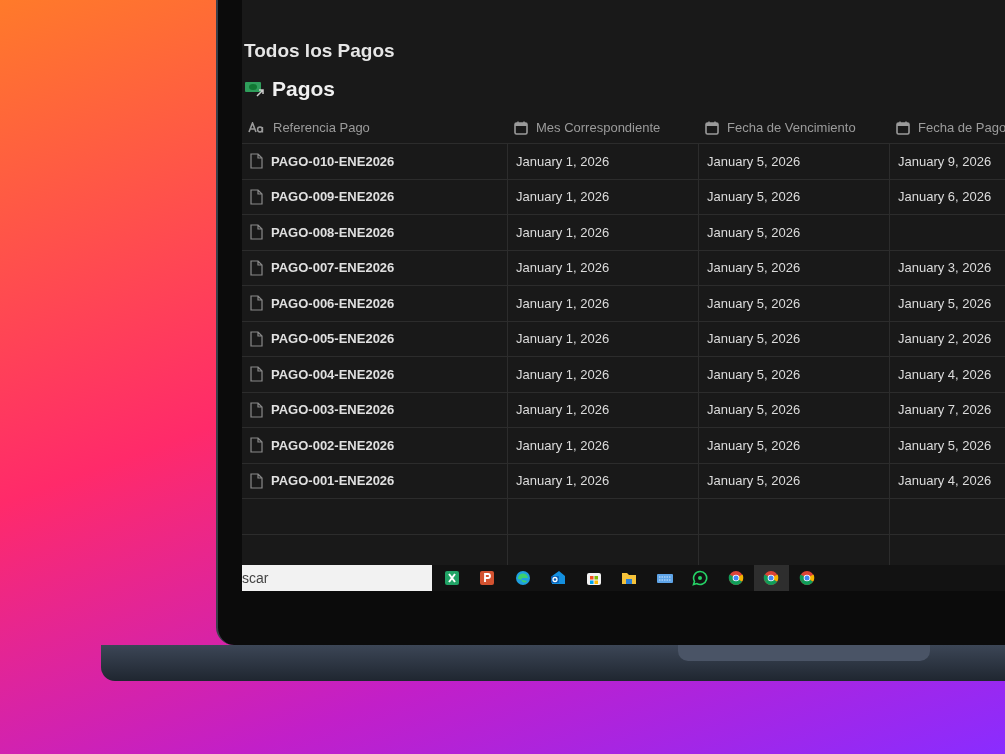 The width and height of the screenshot is (1005, 754). What do you see at coordinates (945, 268) in the screenshot?
I see `date-cell: January 3, 2026` at bounding box center [945, 268].